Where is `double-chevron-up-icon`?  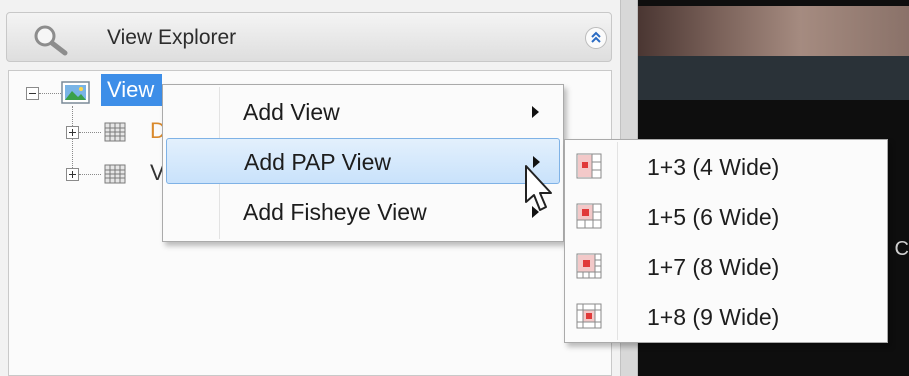 double-chevron-up-icon is located at coordinates (596, 37).